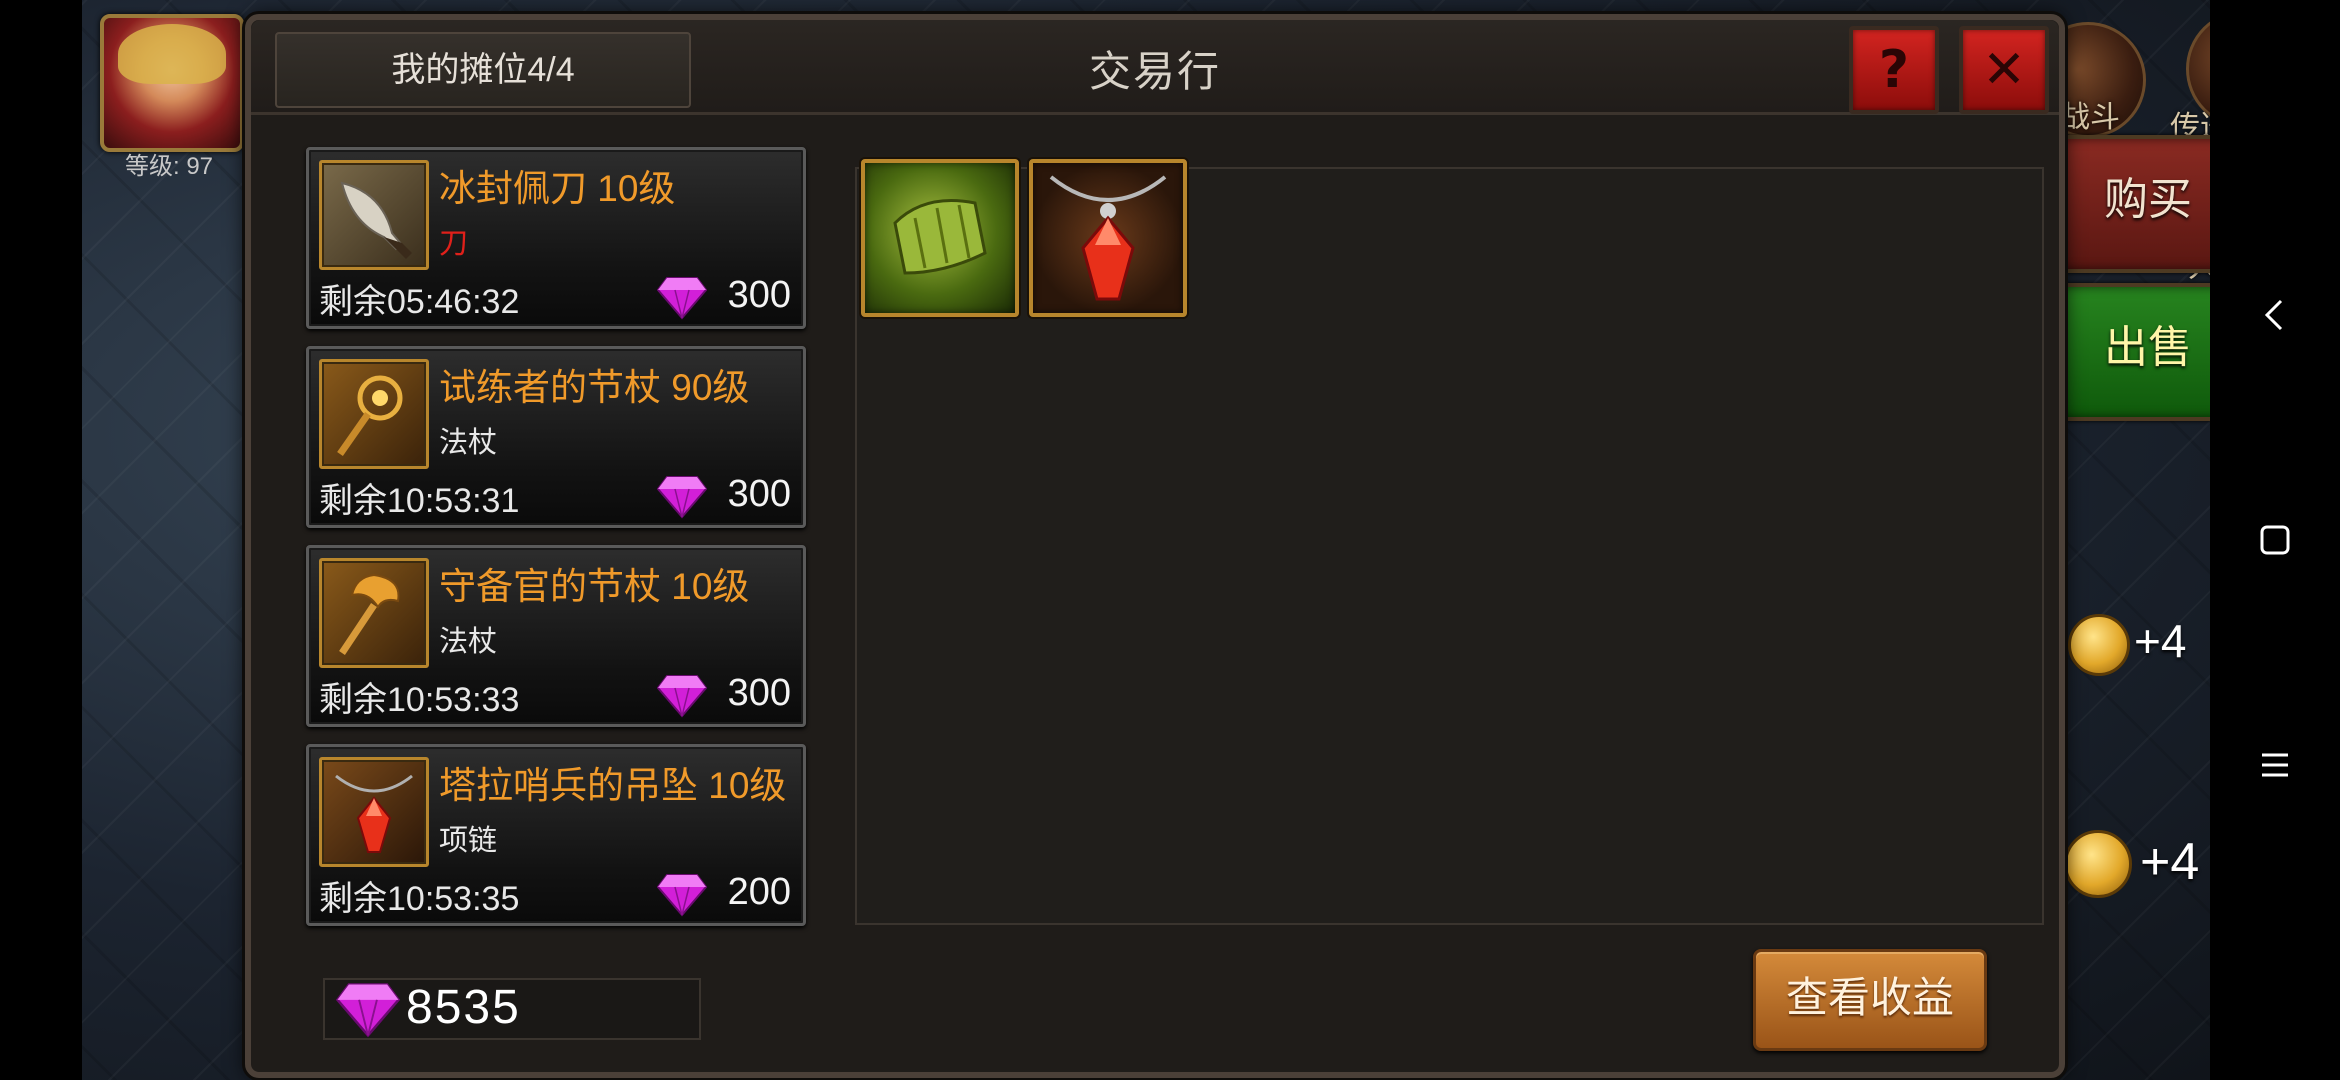 The height and width of the screenshot is (1080, 2340). I want to click on view-earnings-button: 查看收益, so click(1870, 1000).